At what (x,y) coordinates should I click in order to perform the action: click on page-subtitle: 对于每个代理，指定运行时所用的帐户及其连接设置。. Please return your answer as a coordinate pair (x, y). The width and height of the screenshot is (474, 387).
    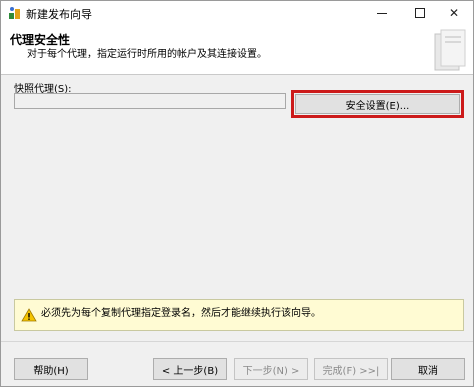
    Looking at the image, I should click on (147, 54).